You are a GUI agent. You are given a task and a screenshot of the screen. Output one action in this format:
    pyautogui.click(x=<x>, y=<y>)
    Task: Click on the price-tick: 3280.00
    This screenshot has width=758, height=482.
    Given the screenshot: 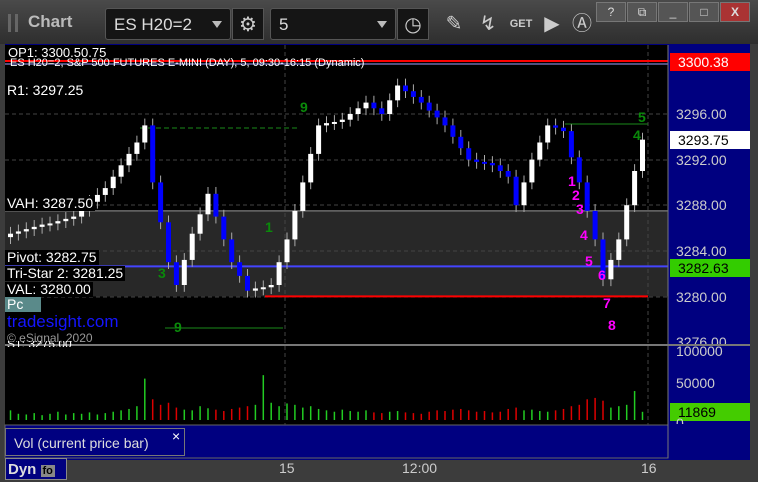 What is the action you would take?
    pyautogui.click(x=701, y=297)
    